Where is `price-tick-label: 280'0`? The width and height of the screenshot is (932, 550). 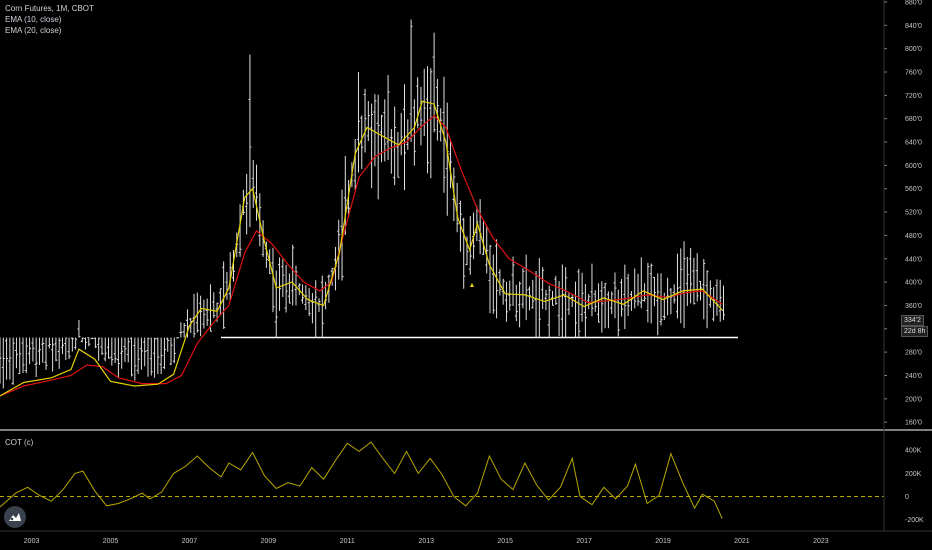
price-tick-label: 280'0 is located at coordinates (913, 353).